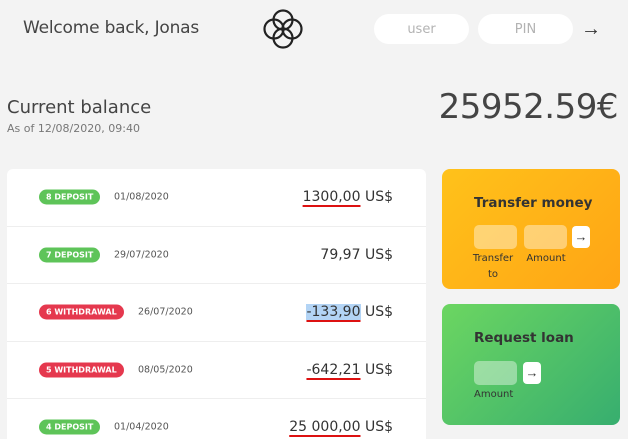 This screenshot has width=628, height=439. Describe the element at coordinates (421, 29) in the screenshot. I see `login-user-input` at that location.